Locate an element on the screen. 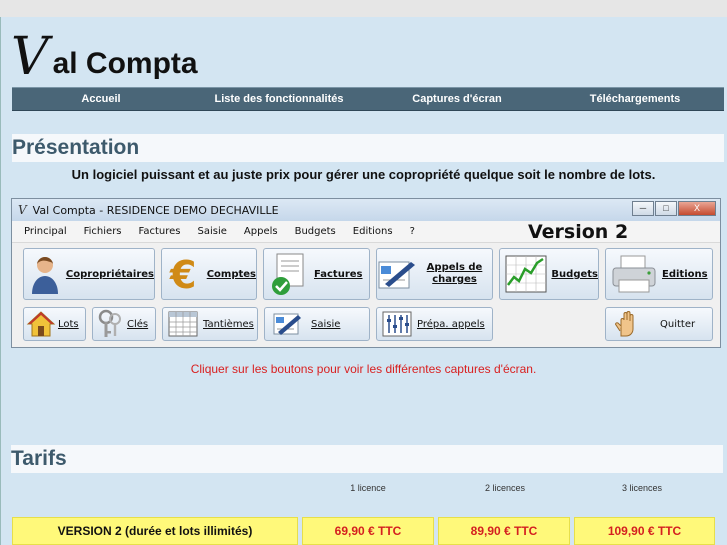 The height and width of the screenshot is (545, 727). quitter-label: Quitter is located at coordinates (678, 324).